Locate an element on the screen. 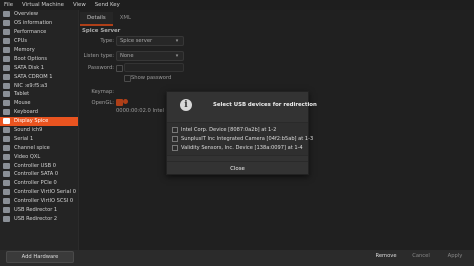 This screenshot has width=474, height=266. sidebar-item: USB Redirector 1 is located at coordinates (39, 210).